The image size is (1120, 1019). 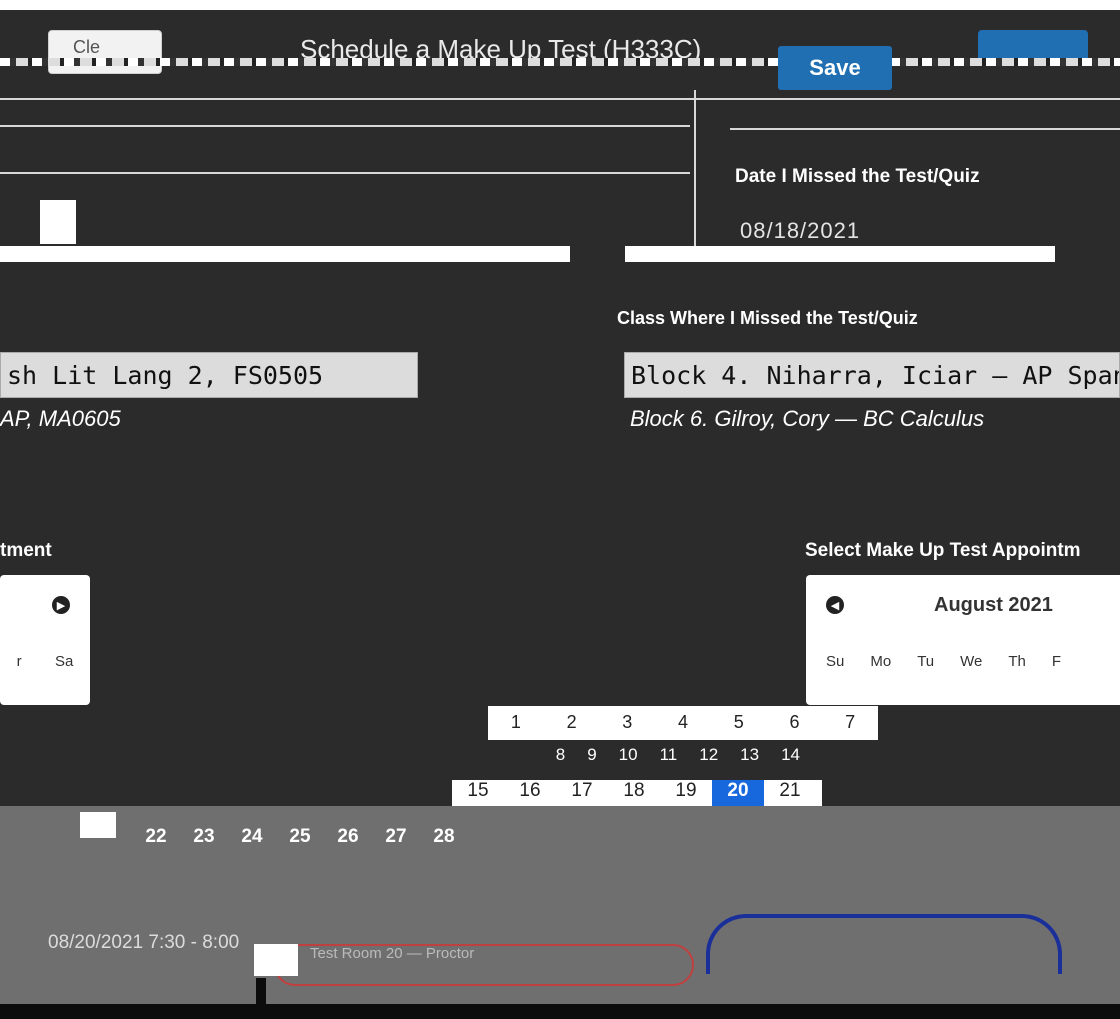 I want to click on calendar-day: 7, so click(x=850, y=723).